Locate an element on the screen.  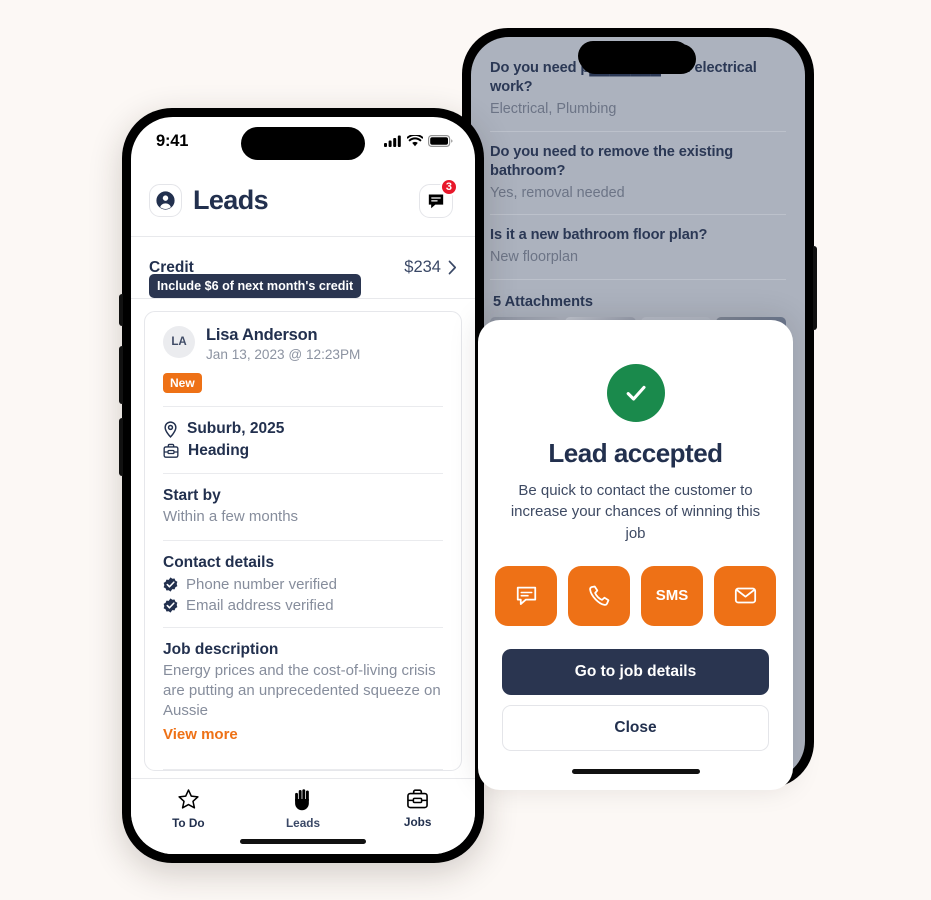
tab-label: To Do is located at coordinates (188, 823).